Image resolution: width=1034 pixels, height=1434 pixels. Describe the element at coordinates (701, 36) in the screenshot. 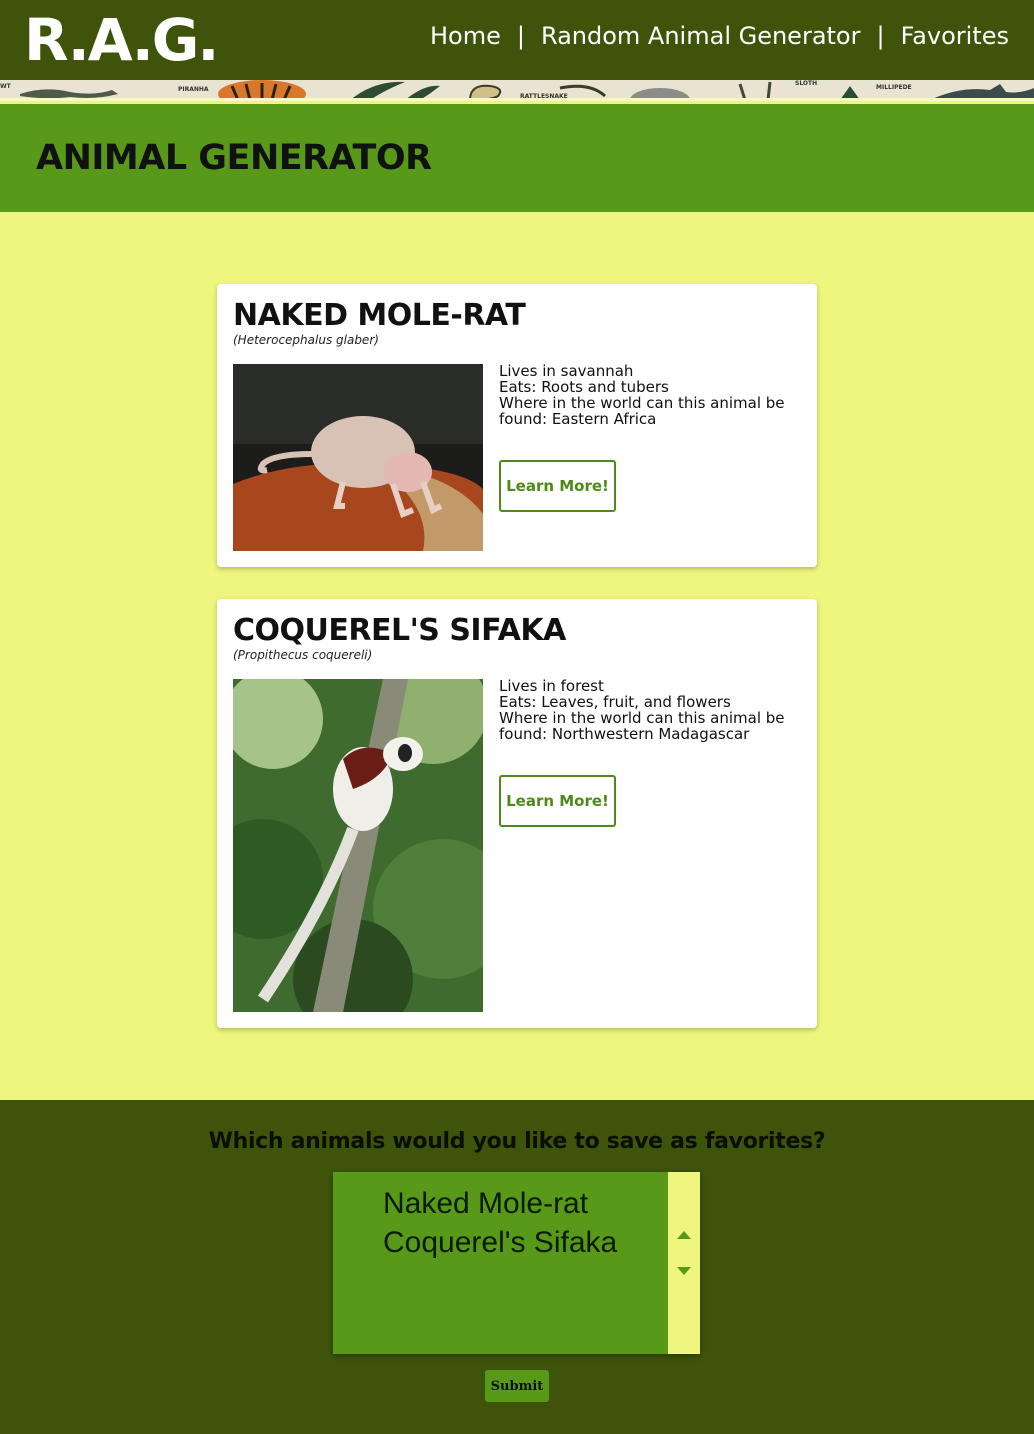

I see `nav-random-animal-generator-link: Random Animal Generator` at that location.